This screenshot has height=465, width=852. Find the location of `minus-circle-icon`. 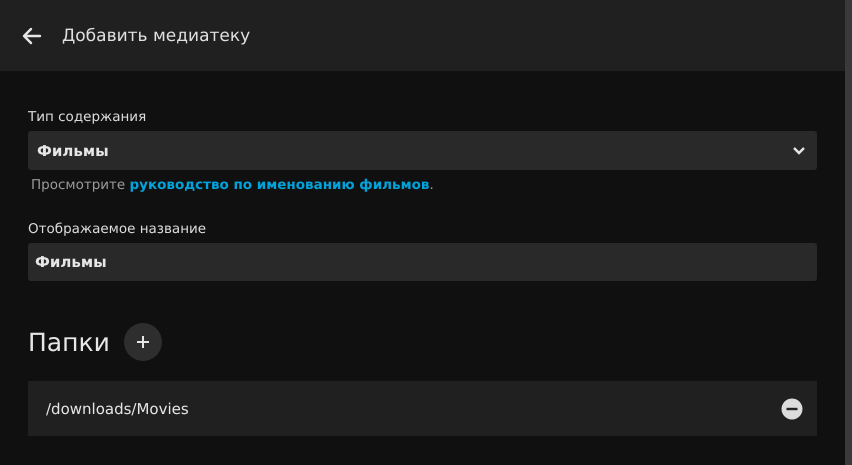

minus-circle-icon is located at coordinates (792, 409).